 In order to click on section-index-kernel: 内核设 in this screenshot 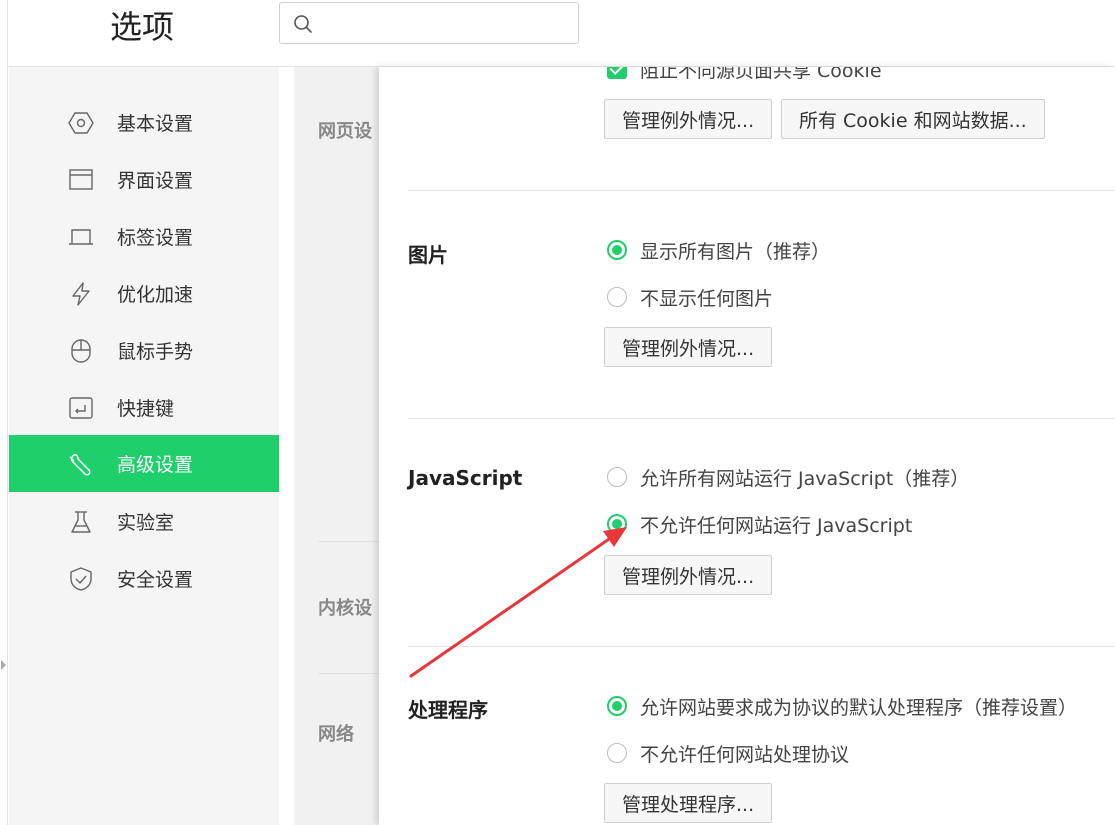, I will do `click(345, 607)`.